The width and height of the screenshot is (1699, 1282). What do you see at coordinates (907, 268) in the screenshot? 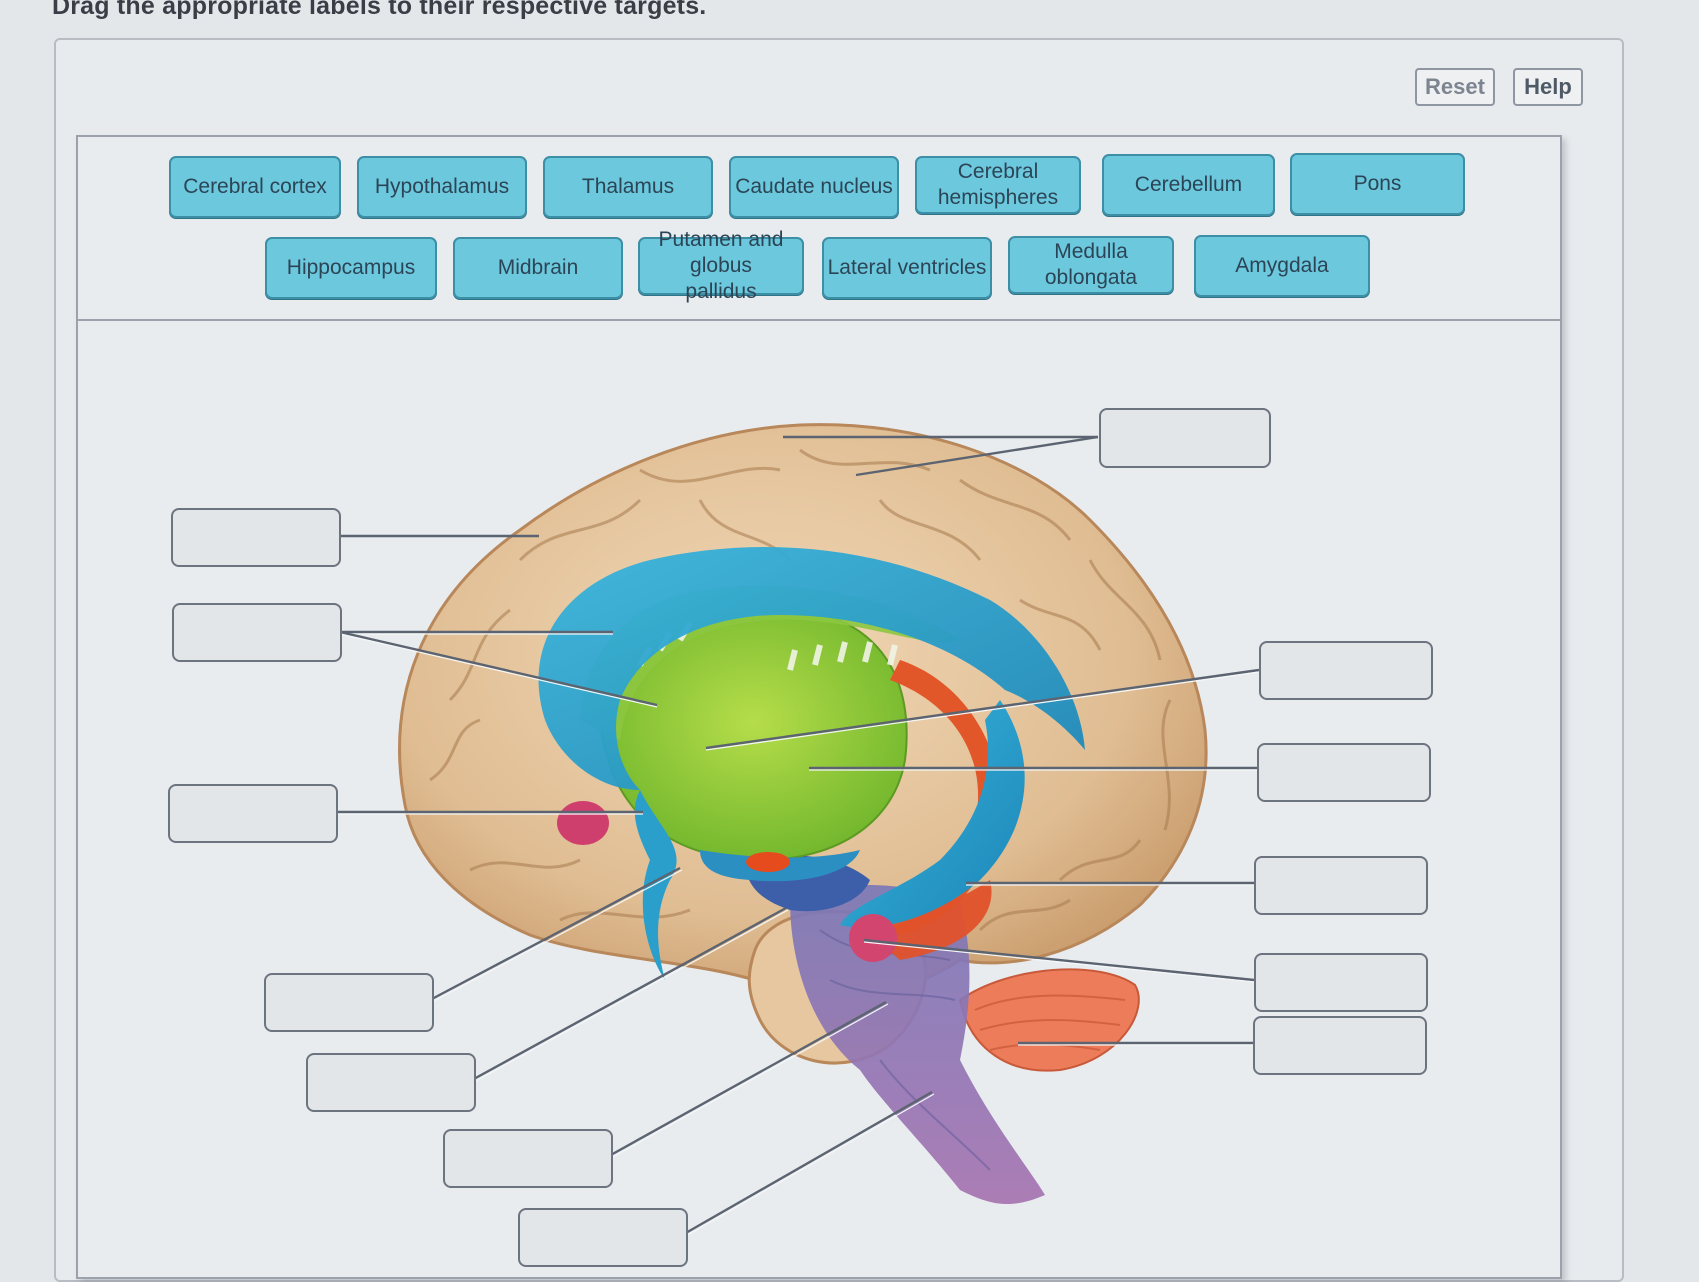
I see `label-chip-lateral-ventricles: Lateral ventricles` at bounding box center [907, 268].